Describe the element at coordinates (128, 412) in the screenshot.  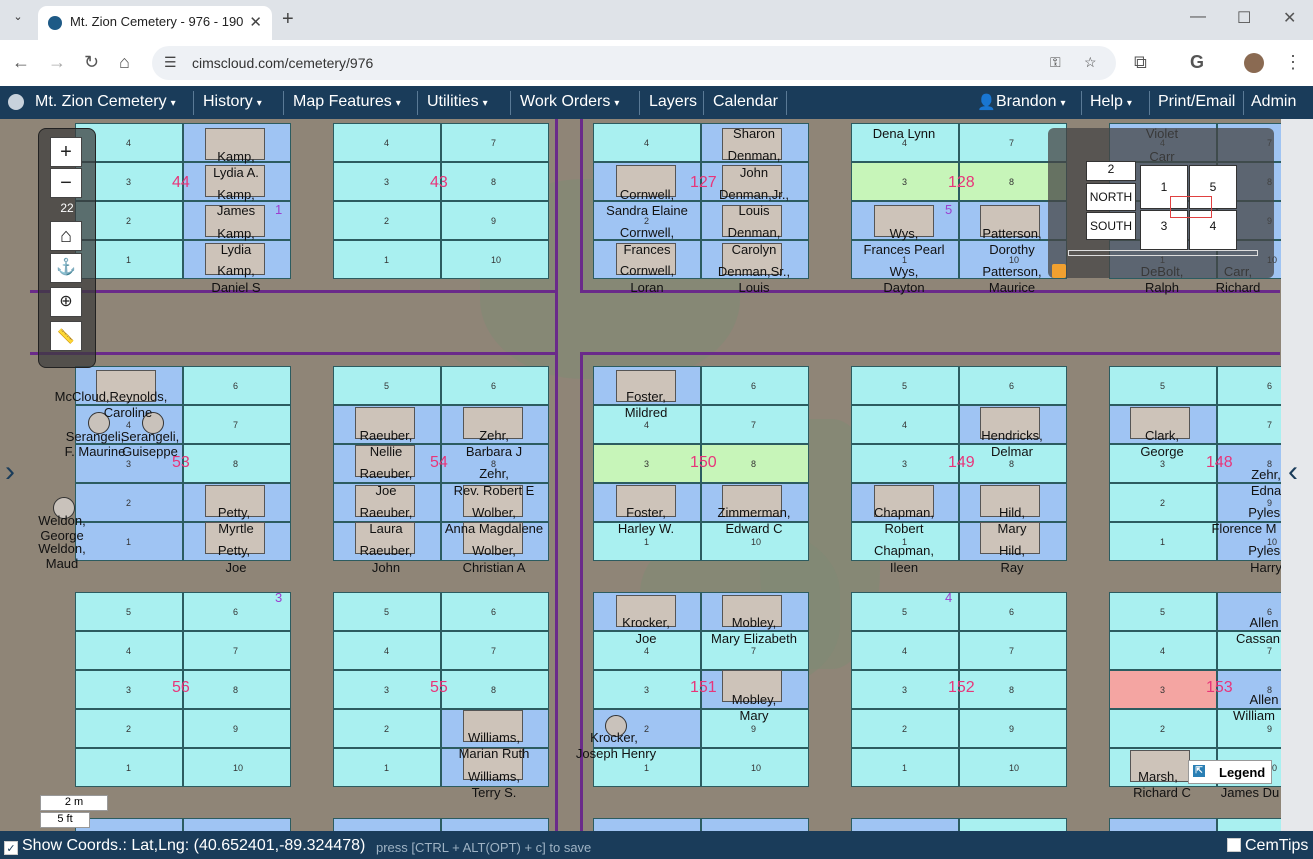
I see `interment-name: Caroline` at that location.